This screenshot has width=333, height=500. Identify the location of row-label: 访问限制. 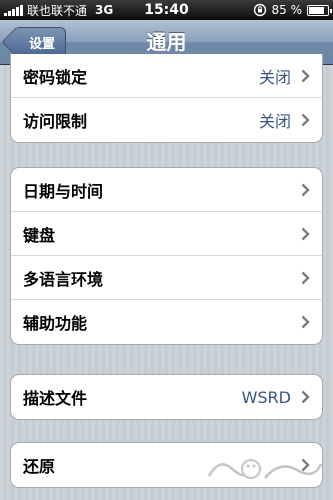
(55, 121).